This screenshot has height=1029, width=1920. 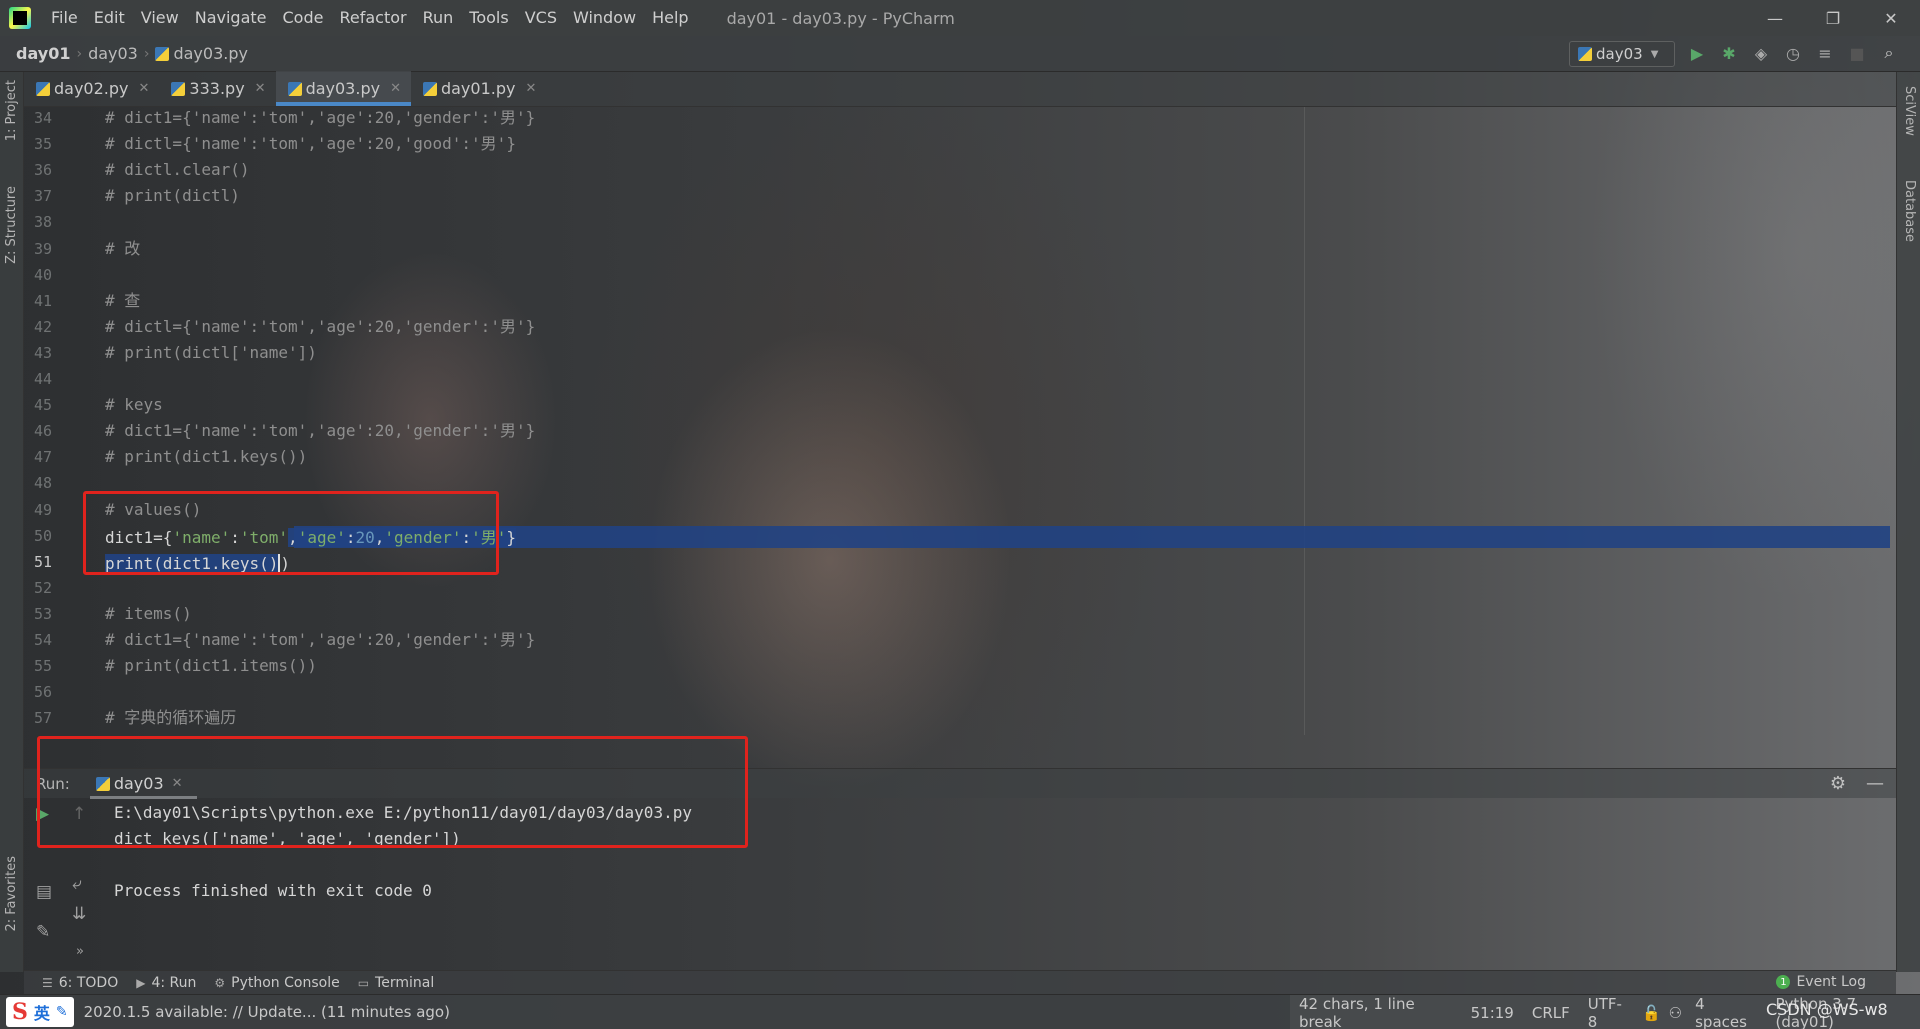 I want to click on code-line: # 查, so click(x=123, y=300).